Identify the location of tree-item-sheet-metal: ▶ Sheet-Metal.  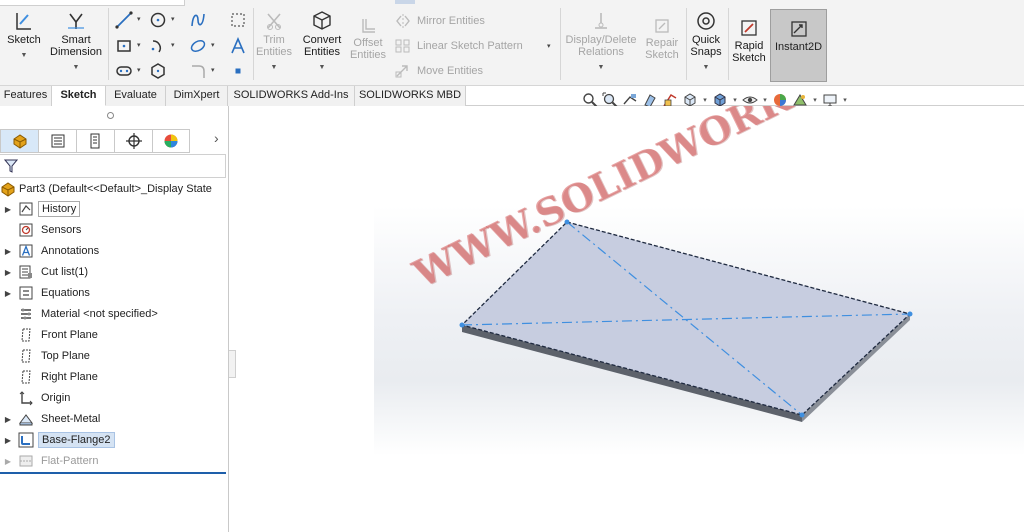
(51, 419).